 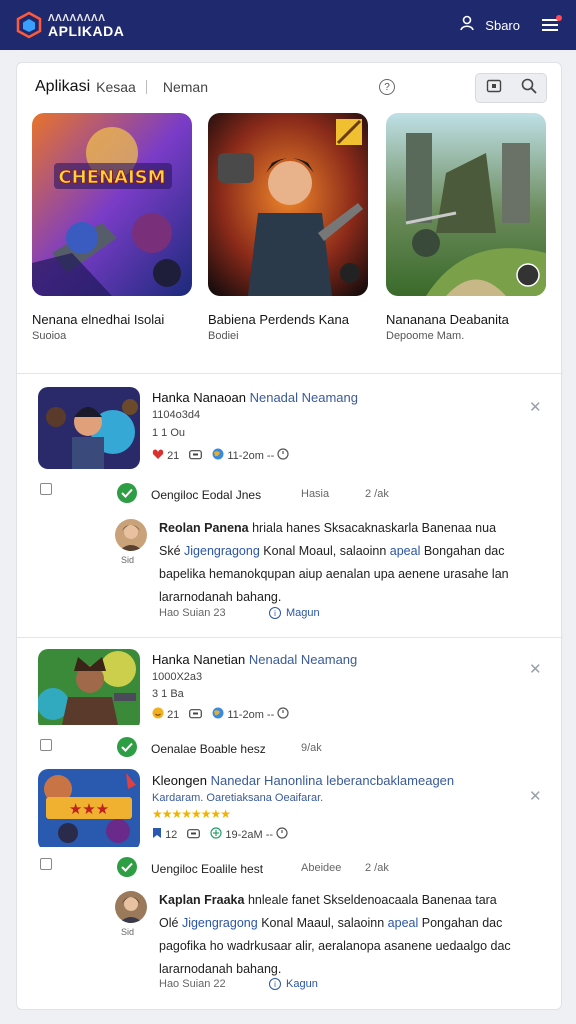 I want to click on post-stats-2: 21 11-2om --, so click(x=225, y=714).